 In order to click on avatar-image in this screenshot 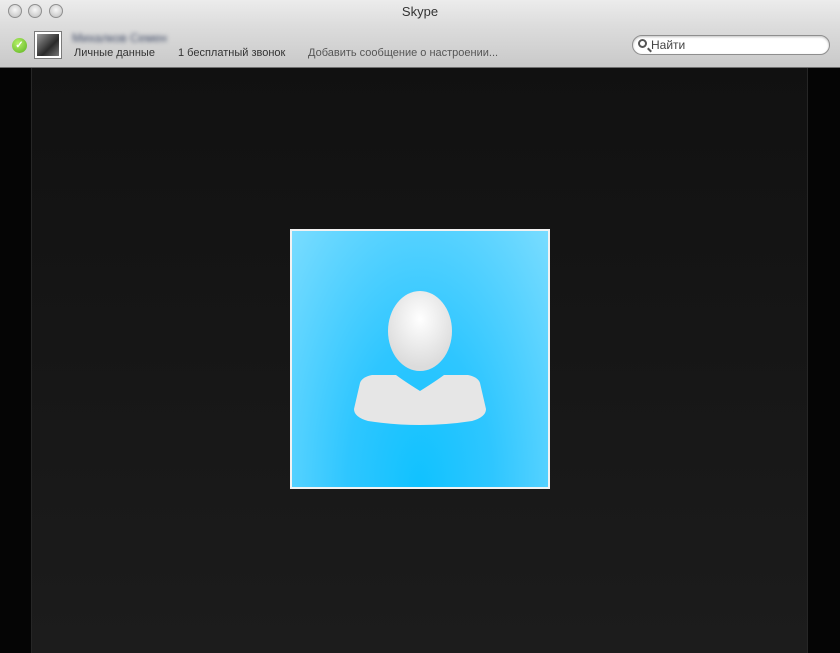, I will do `click(48, 45)`.